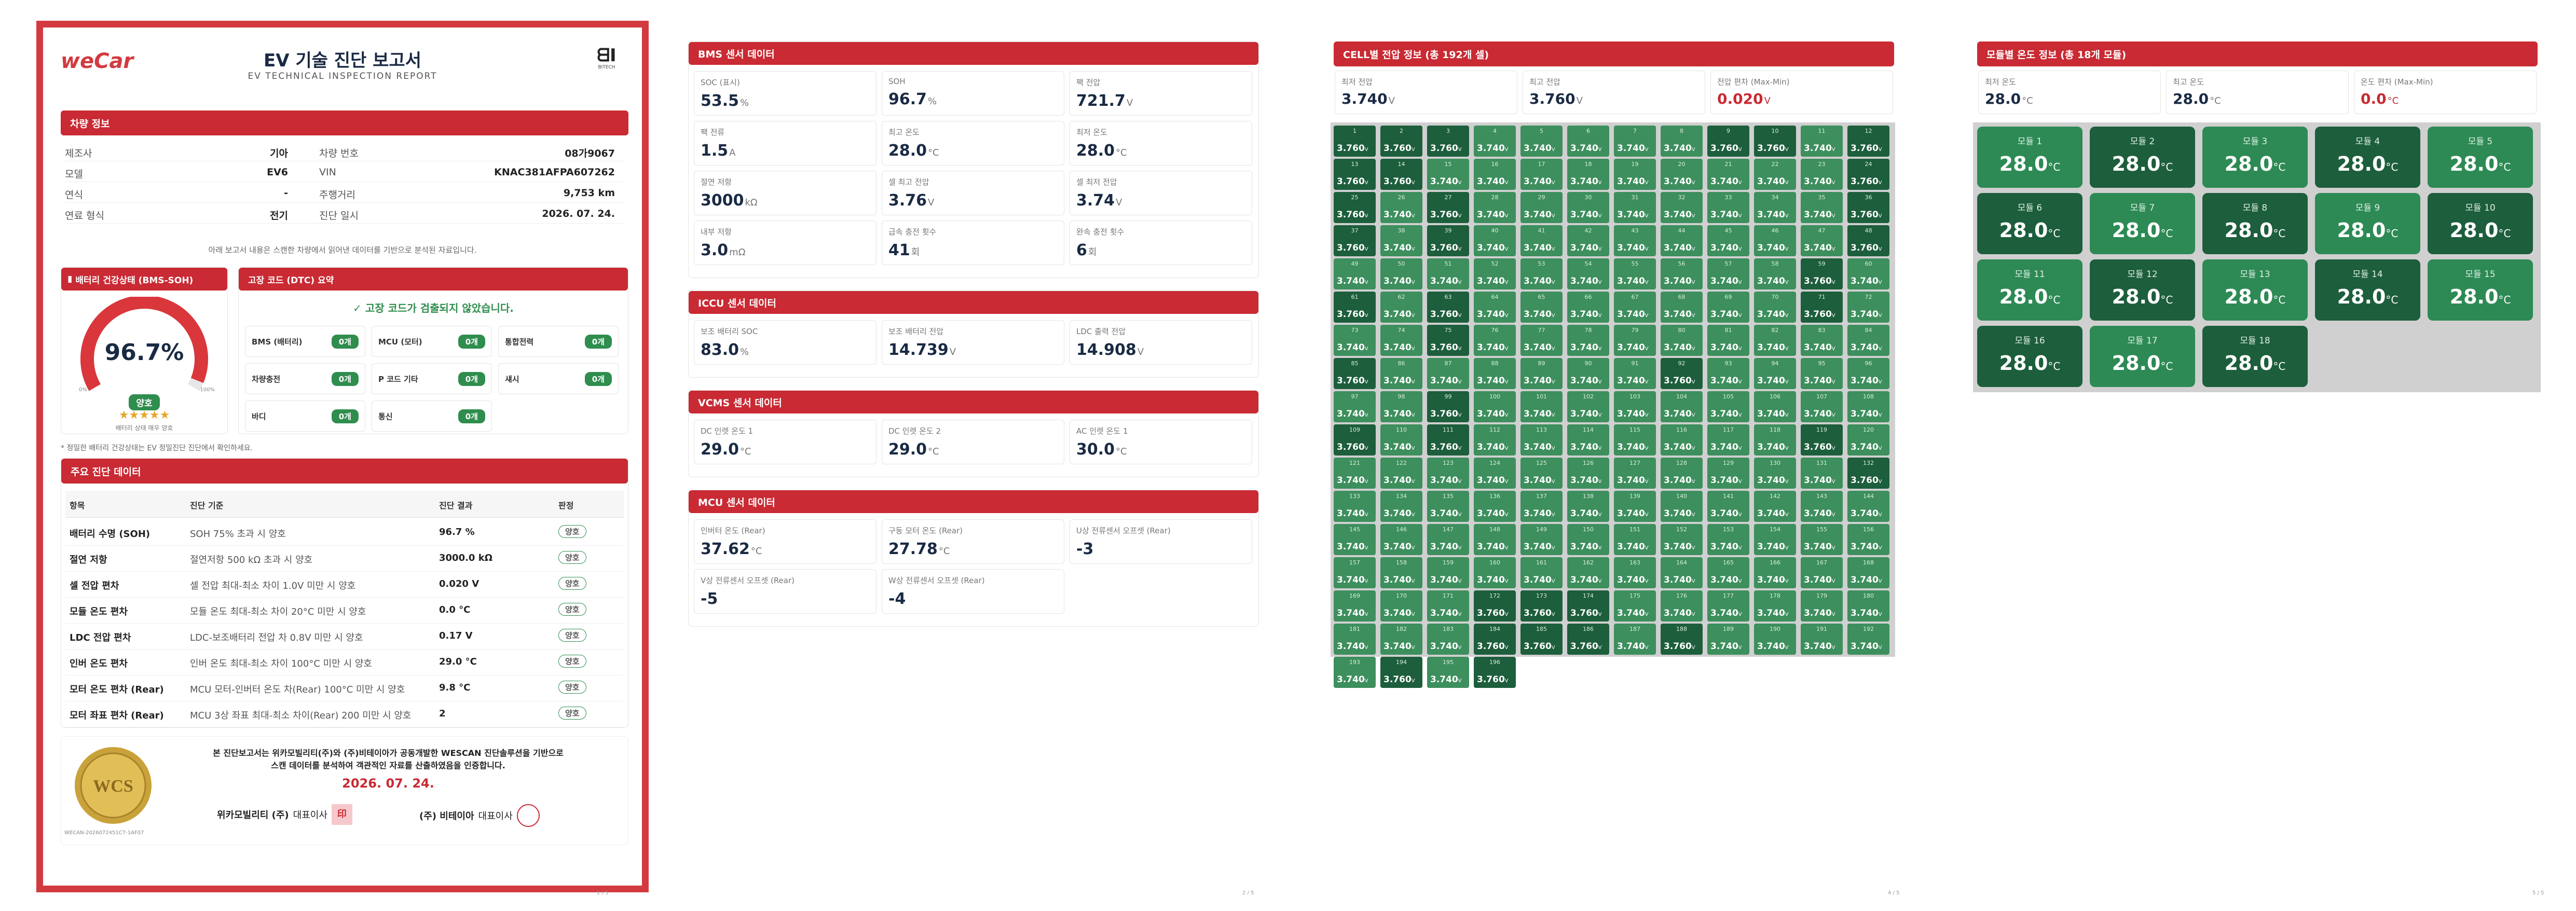  I want to click on cell-voltage-tile: 116 3.740V, so click(1682, 439).